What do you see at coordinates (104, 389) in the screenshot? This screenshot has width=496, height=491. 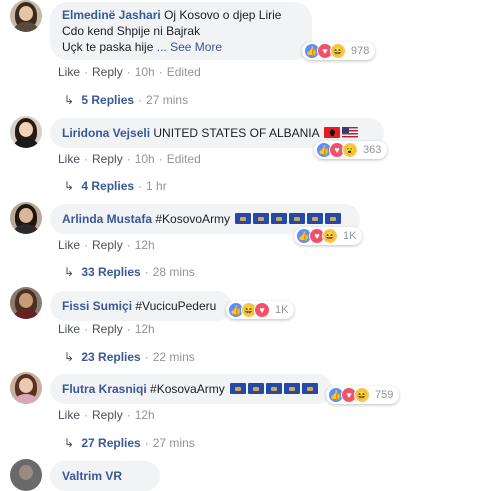 I see `commenter-name: Flutra Krasniqi` at bounding box center [104, 389].